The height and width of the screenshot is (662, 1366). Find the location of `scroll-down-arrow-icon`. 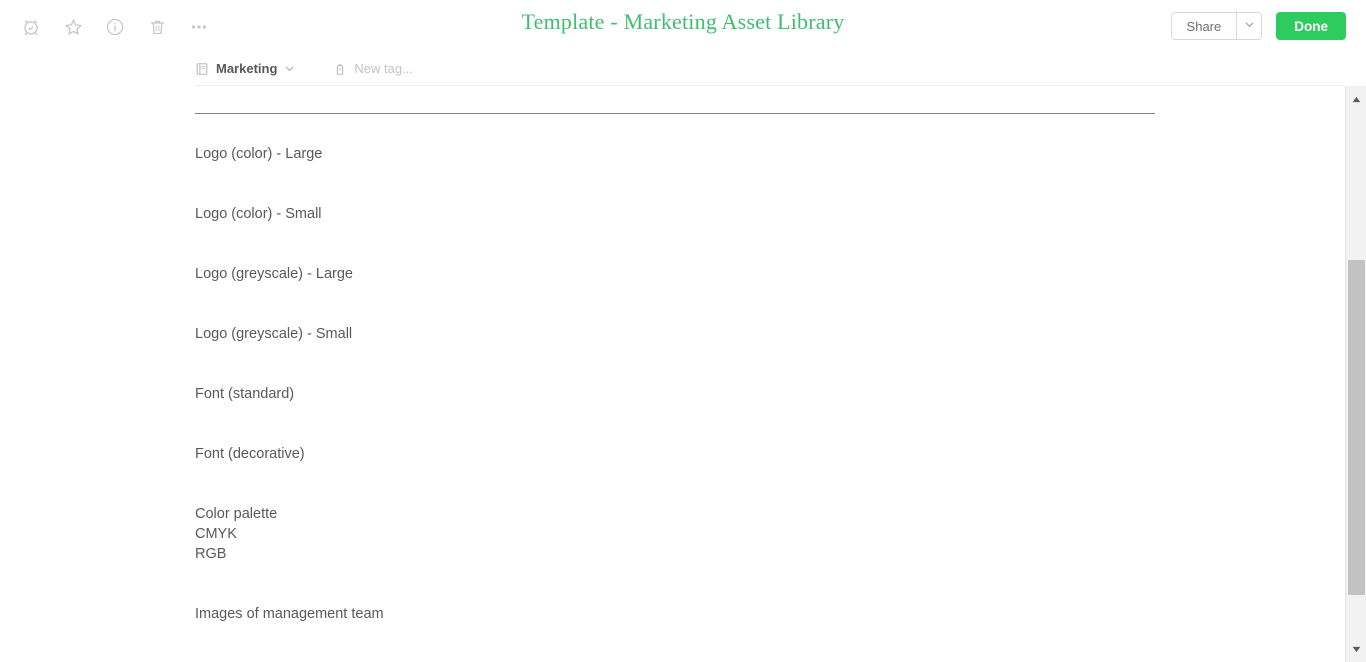

scroll-down-arrow-icon is located at coordinates (1356, 649).